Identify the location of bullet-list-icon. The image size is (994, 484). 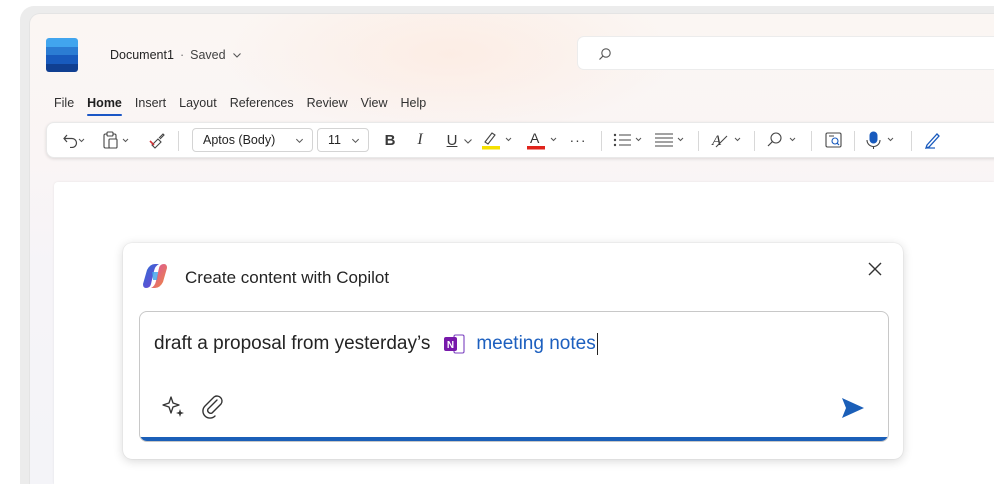
(627, 140).